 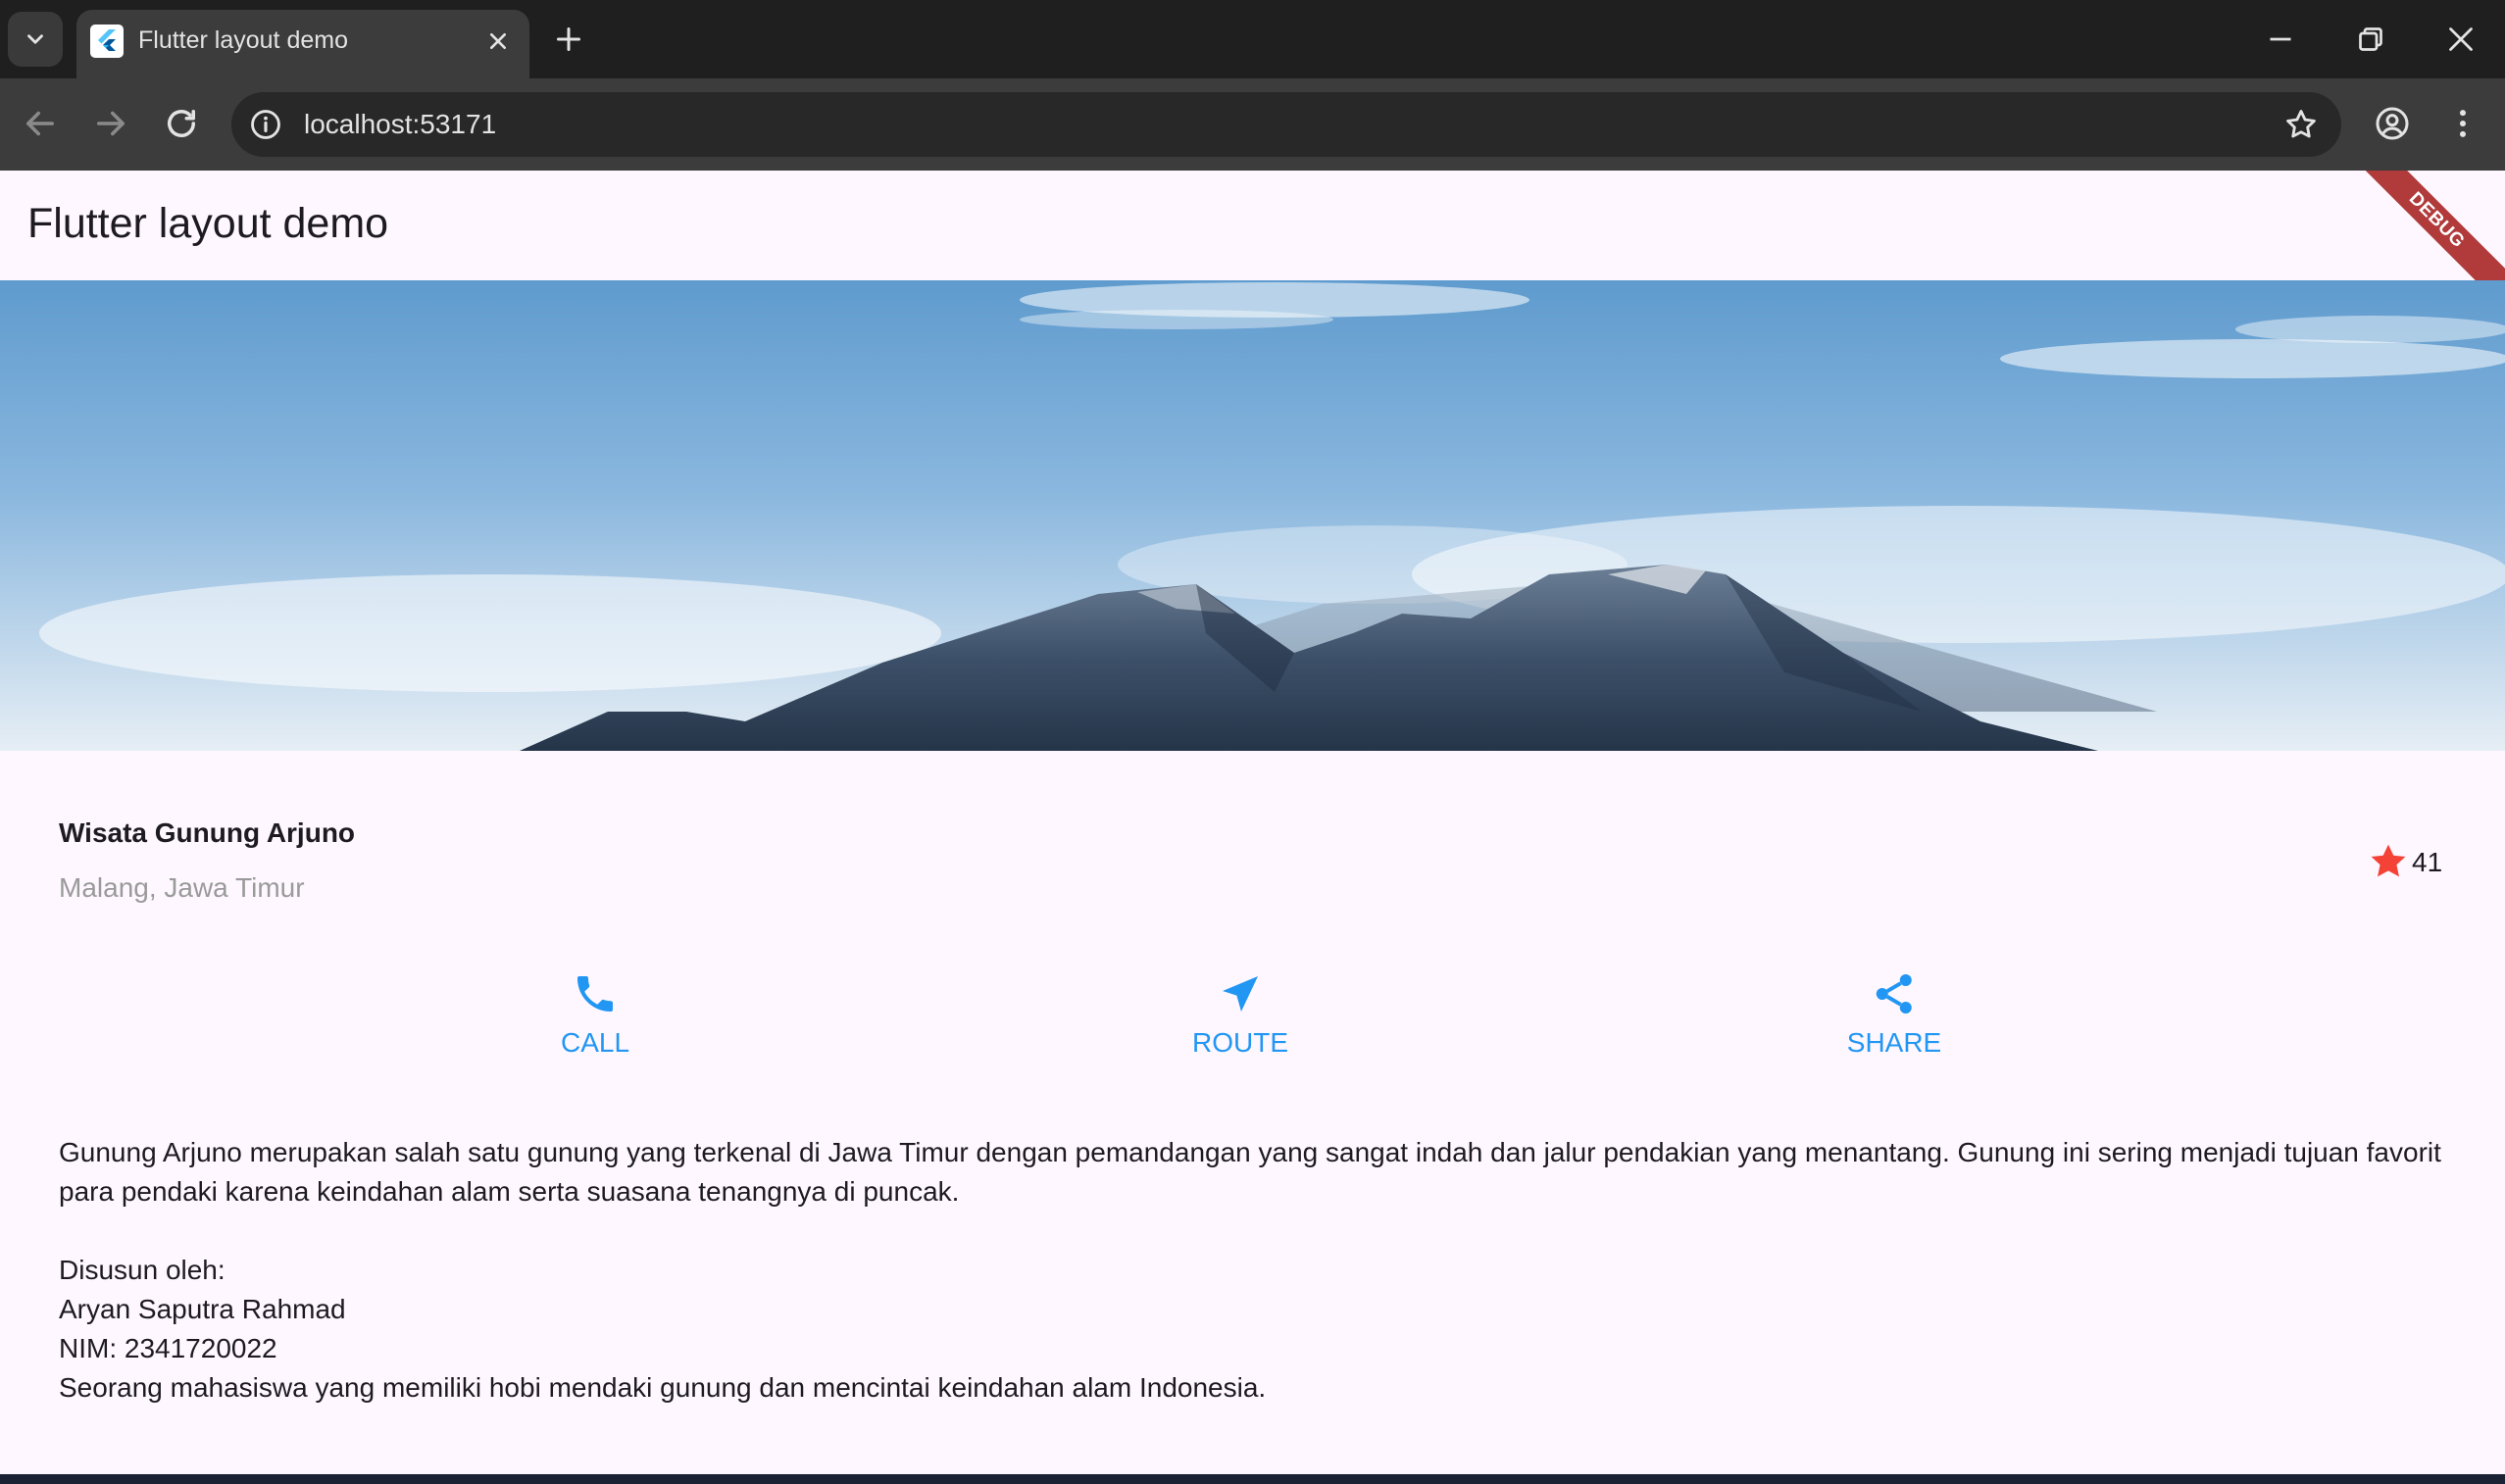 I want to click on site-info-icon, so click(x=266, y=125).